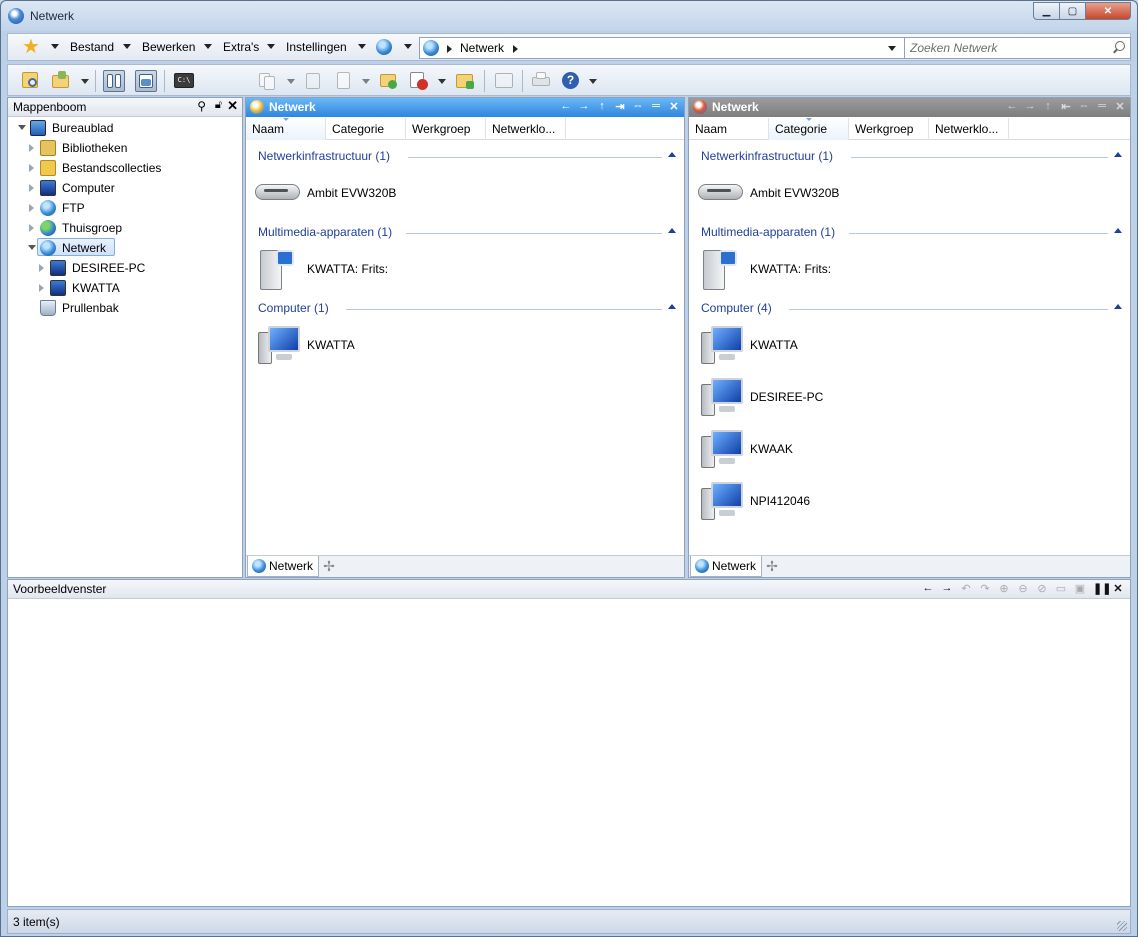  What do you see at coordinates (98, 148) in the screenshot?
I see `tree-item-bibliotheken: Bibliotheken` at bounding box center [98, 148].